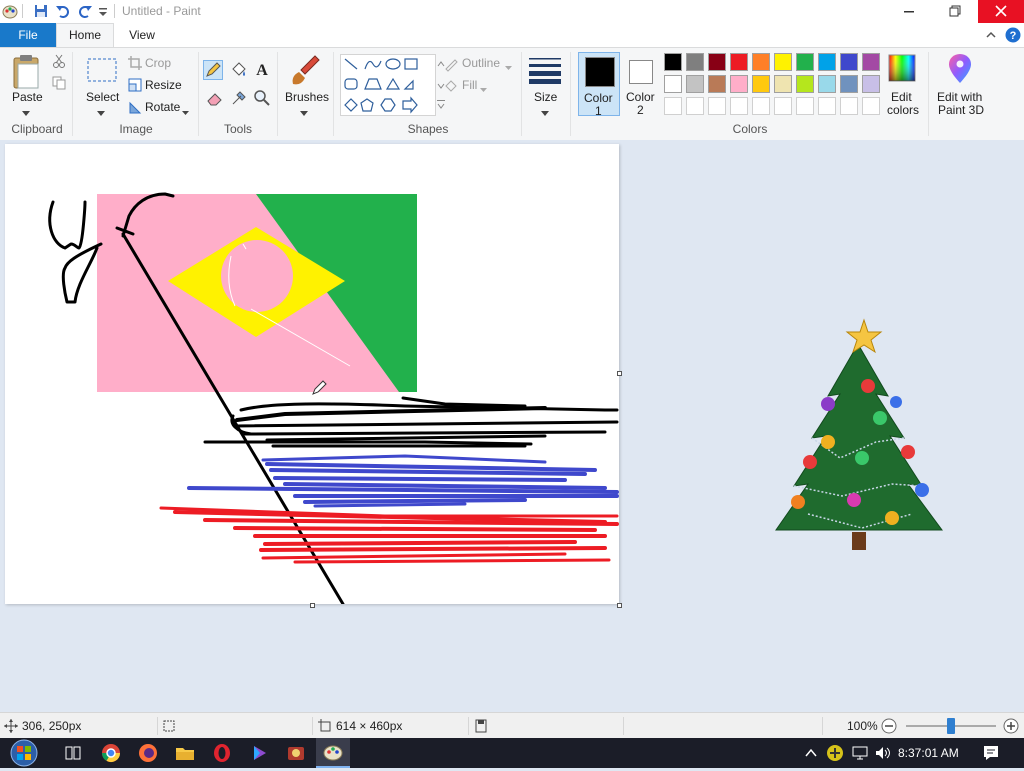 Image resolution: width=1024 pixels, height=771 pixels. I want to click on copy-icon, so click(59, 84).